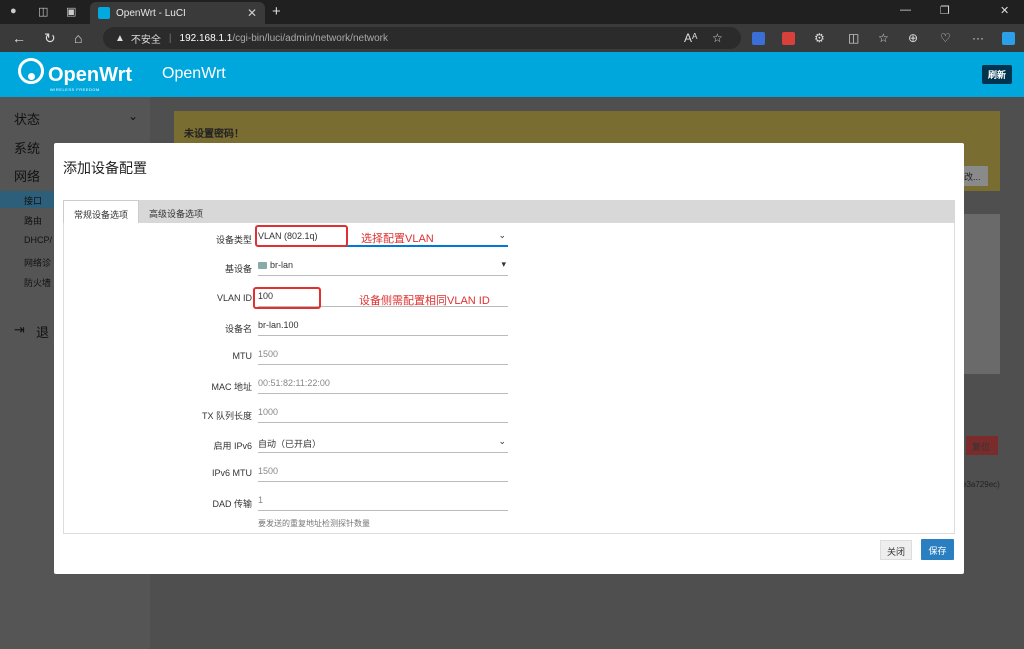 Image resolution: width=1024 pixels, height=649 pixels. I want to click on sidebar-sub-interfaces: 接口, so click(33, 200).